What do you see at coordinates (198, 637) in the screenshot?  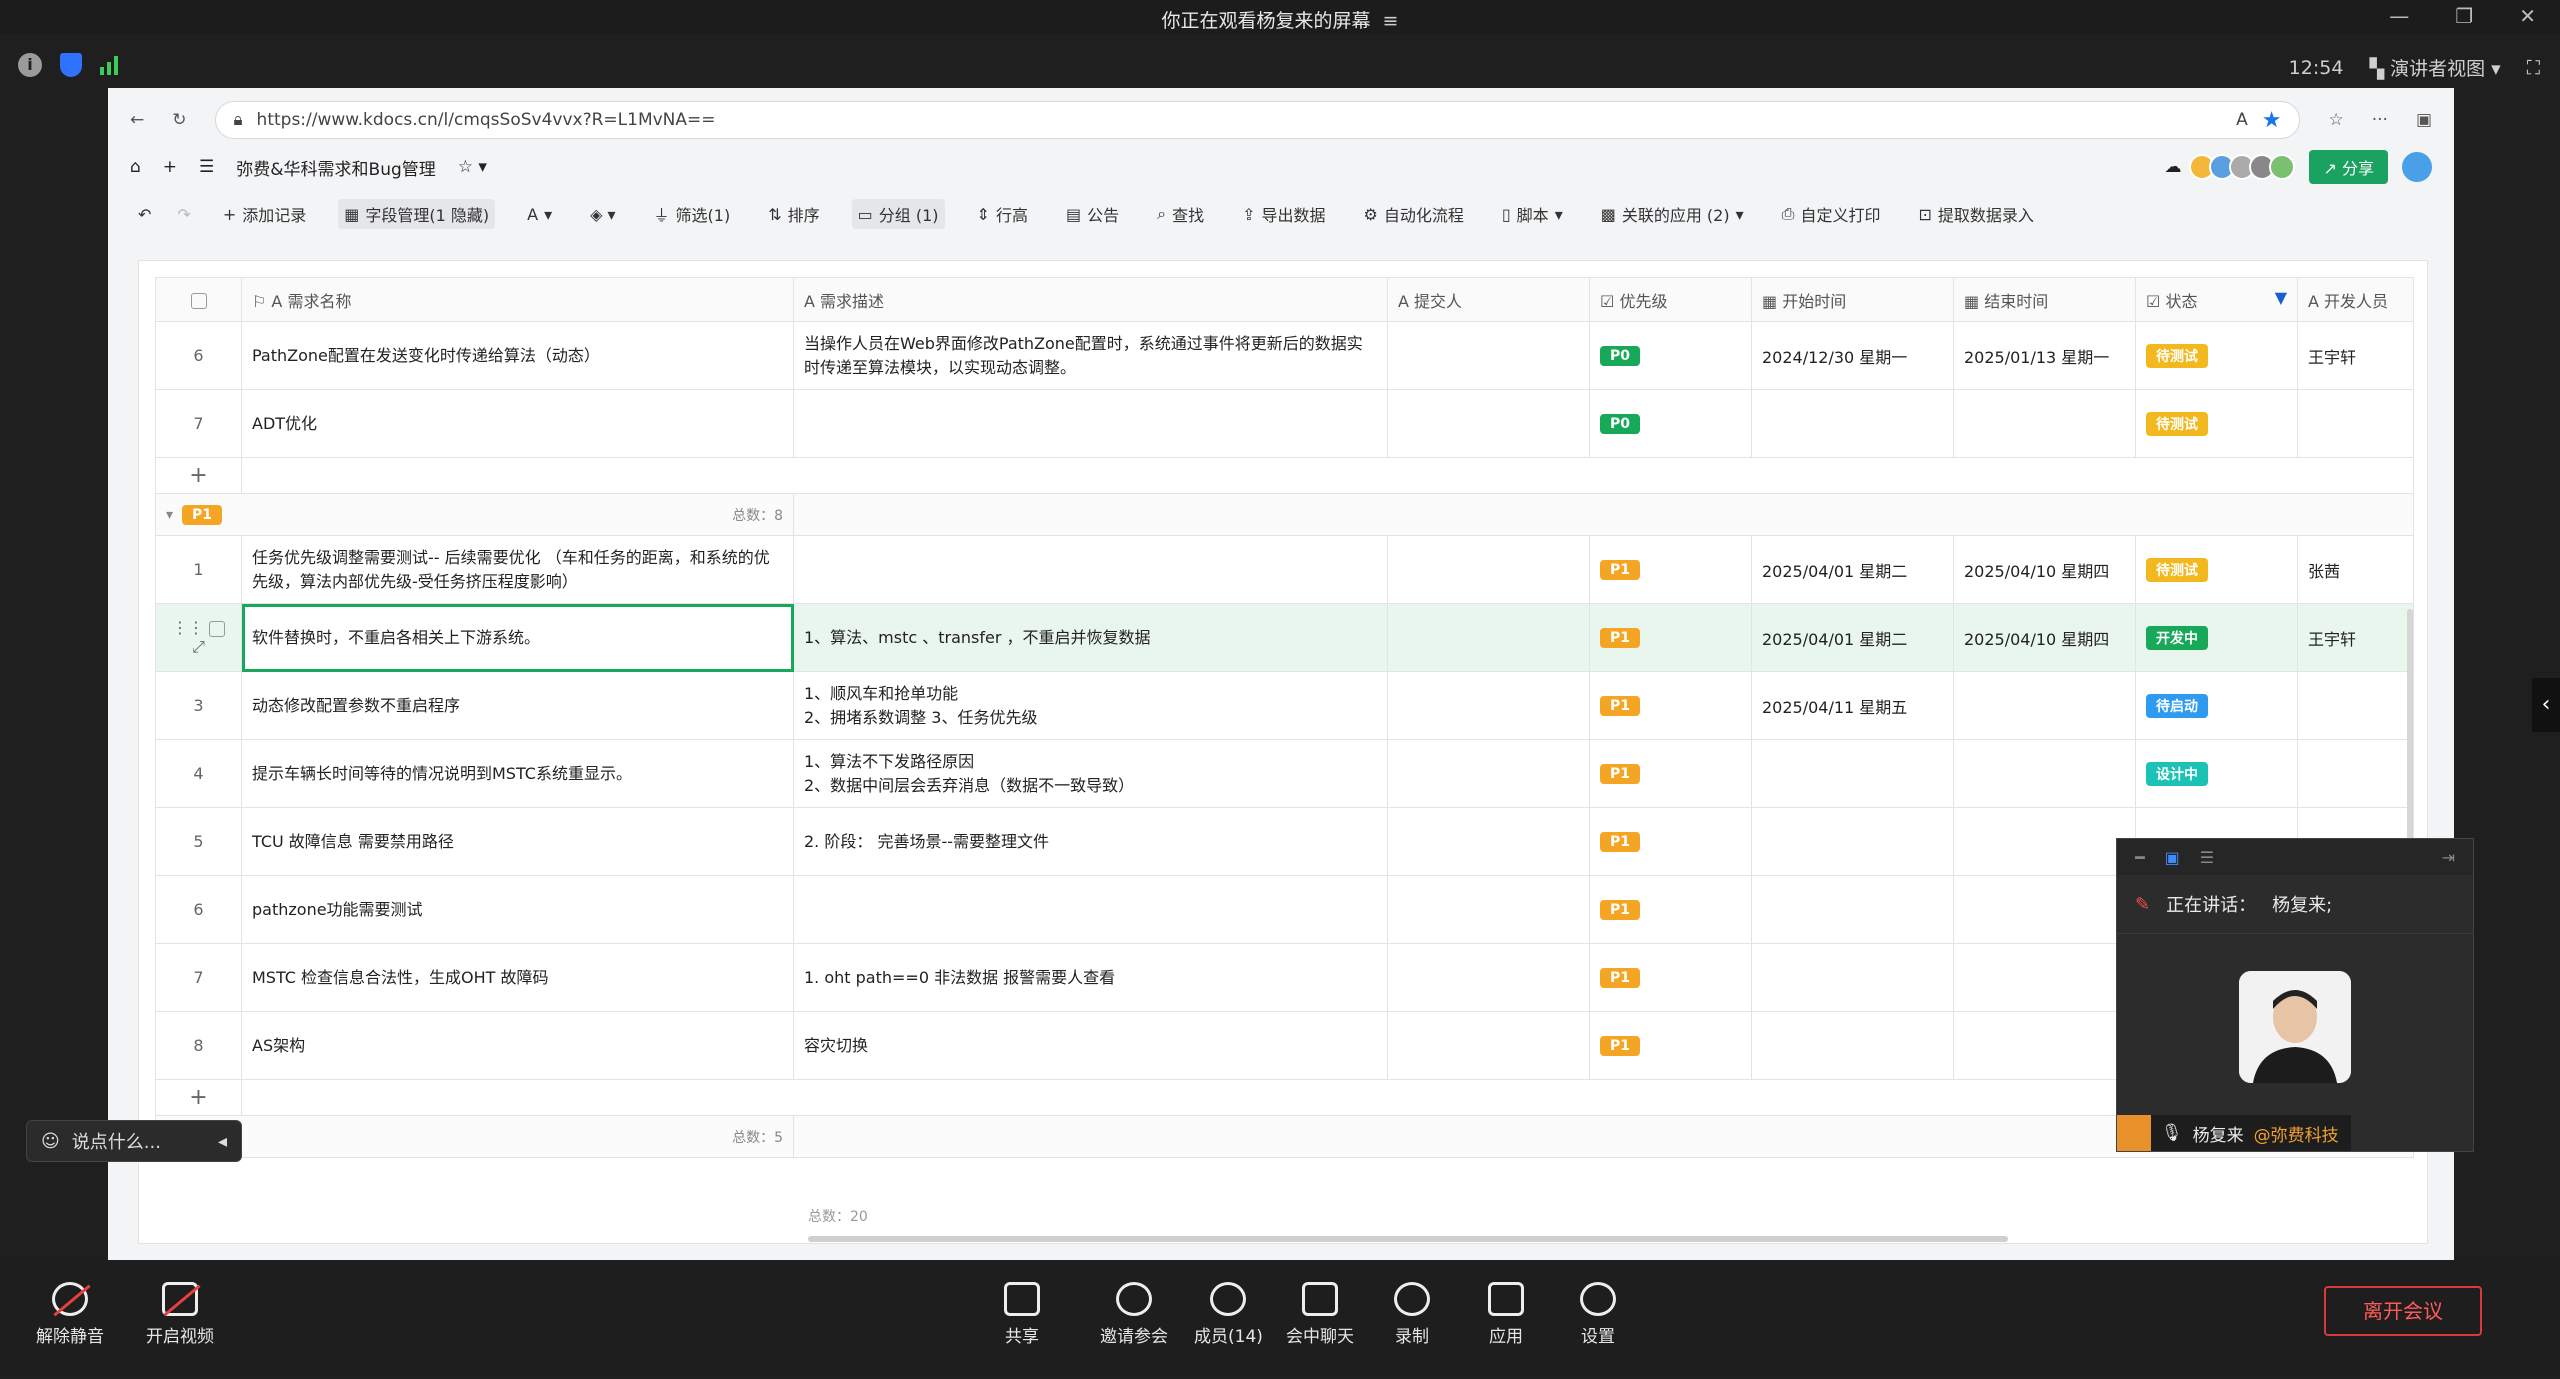 I see `row-handle: ⋮⋮ ⤢` at bounding box center [198, 637].